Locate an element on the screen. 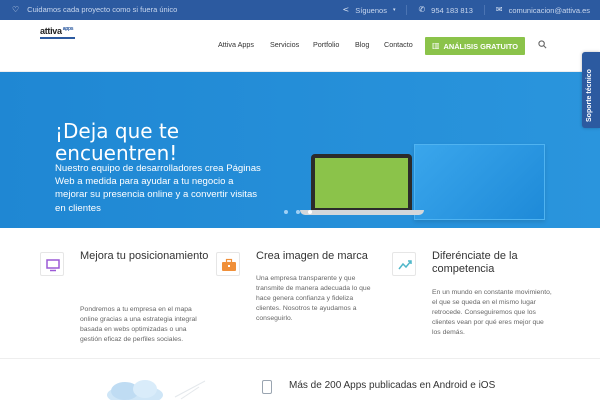 The height and width of the screenshot is (400, 600). trend-icon is located at coordinates (404, 264).